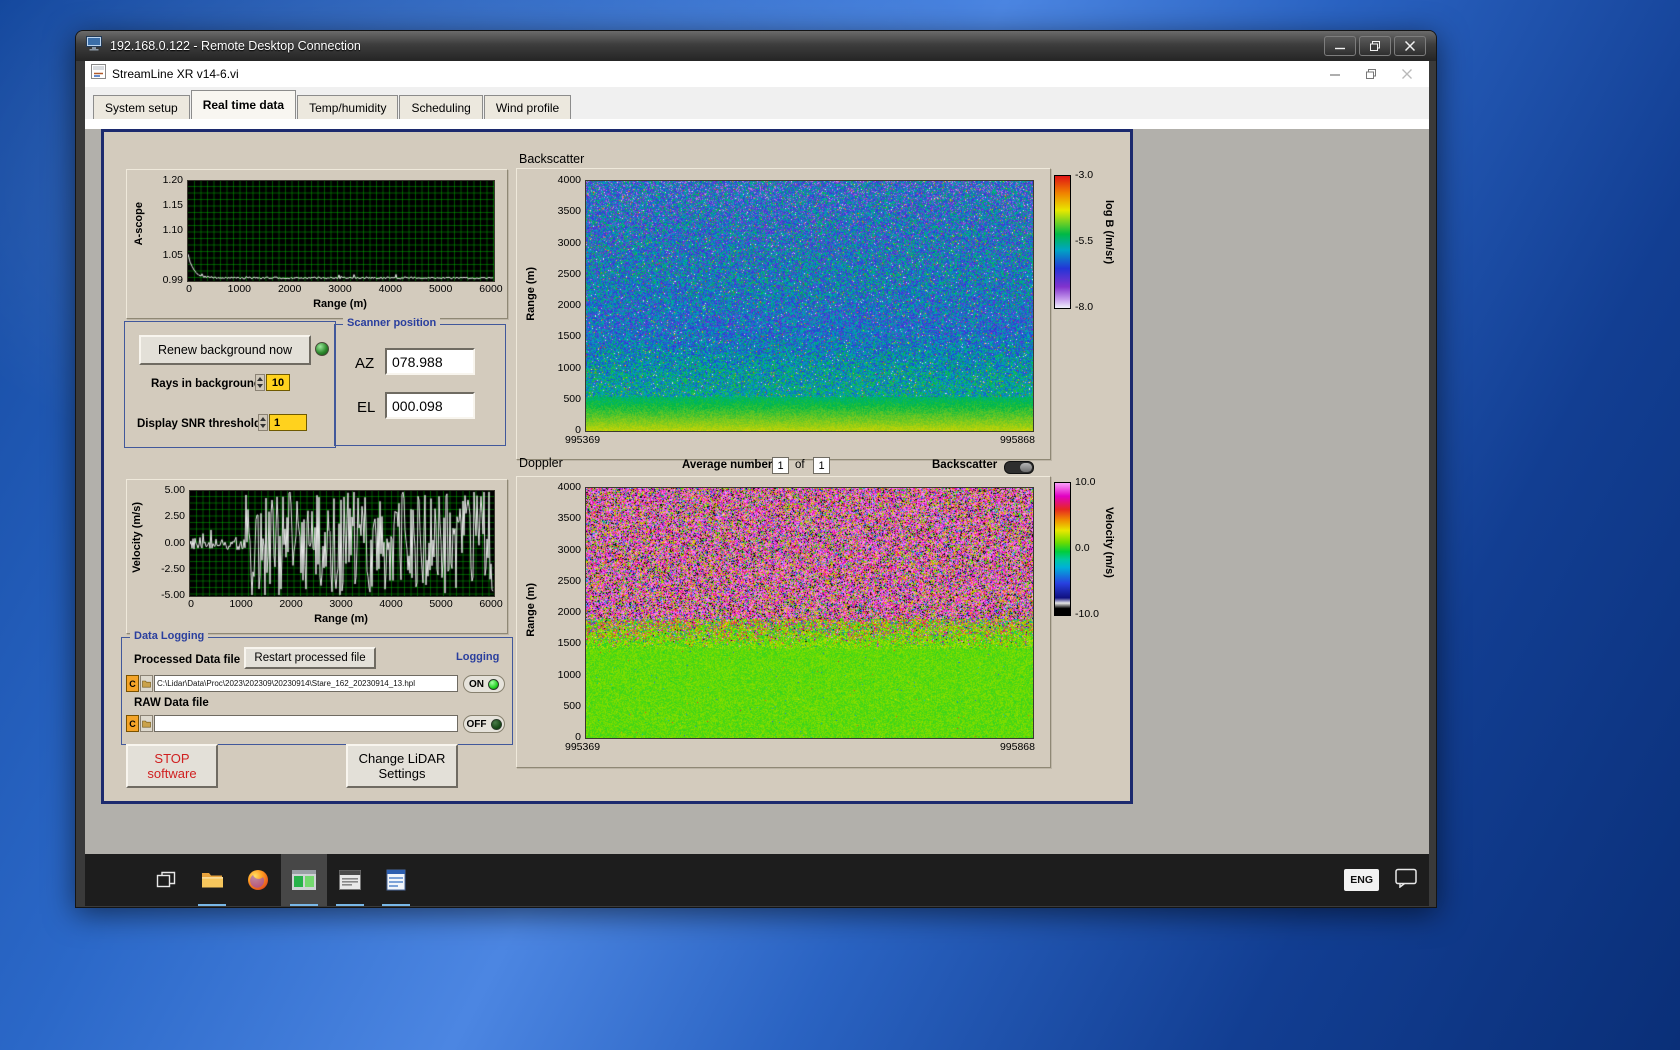 This screenshot has width=1680, height=1050. What do you see at coordinates (440, 289) in the screenshot?
I see `tick-label: 5000` at bounding box center [440, 289].